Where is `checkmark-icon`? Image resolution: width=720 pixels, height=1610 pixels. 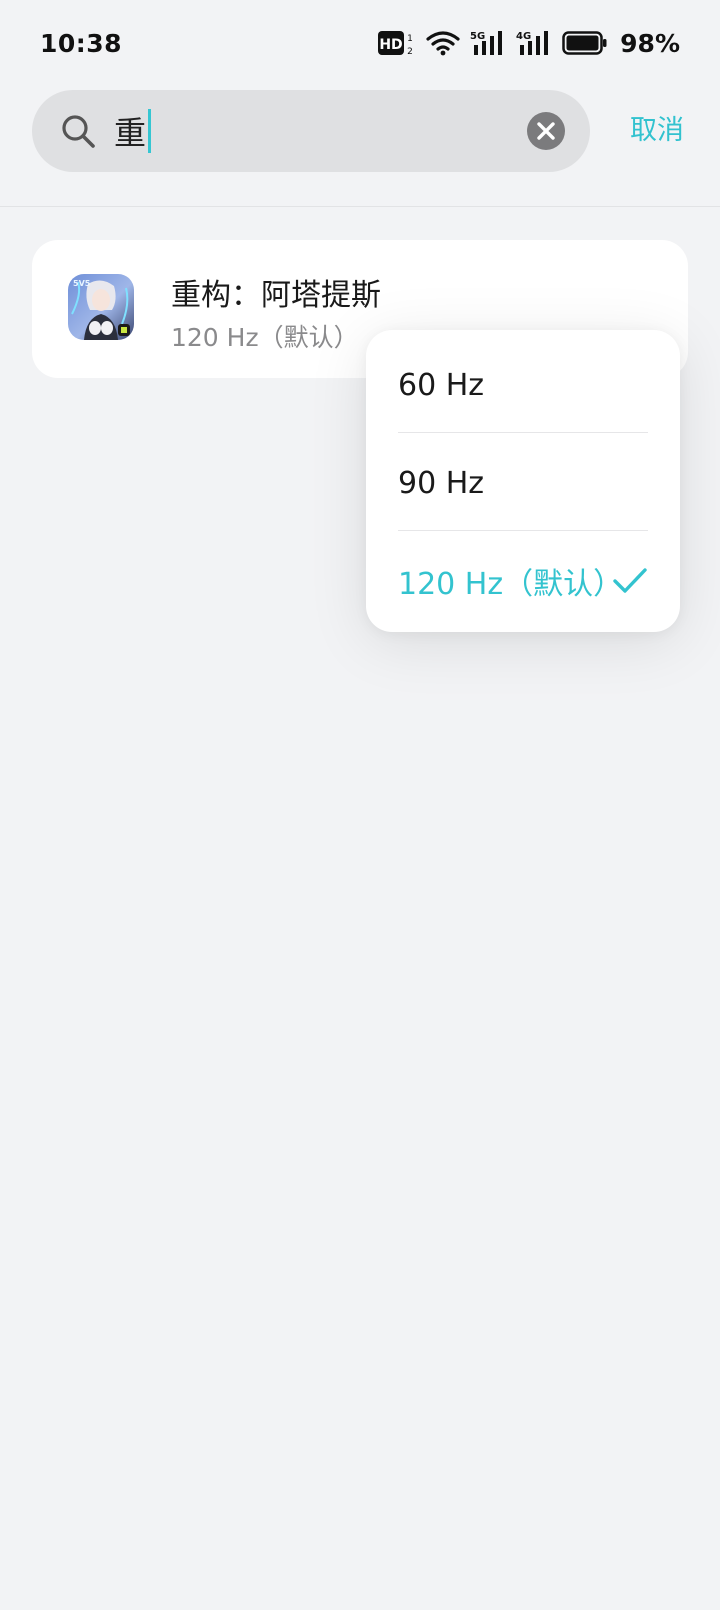
checkmark-icon is located at coordinates (630, 581).